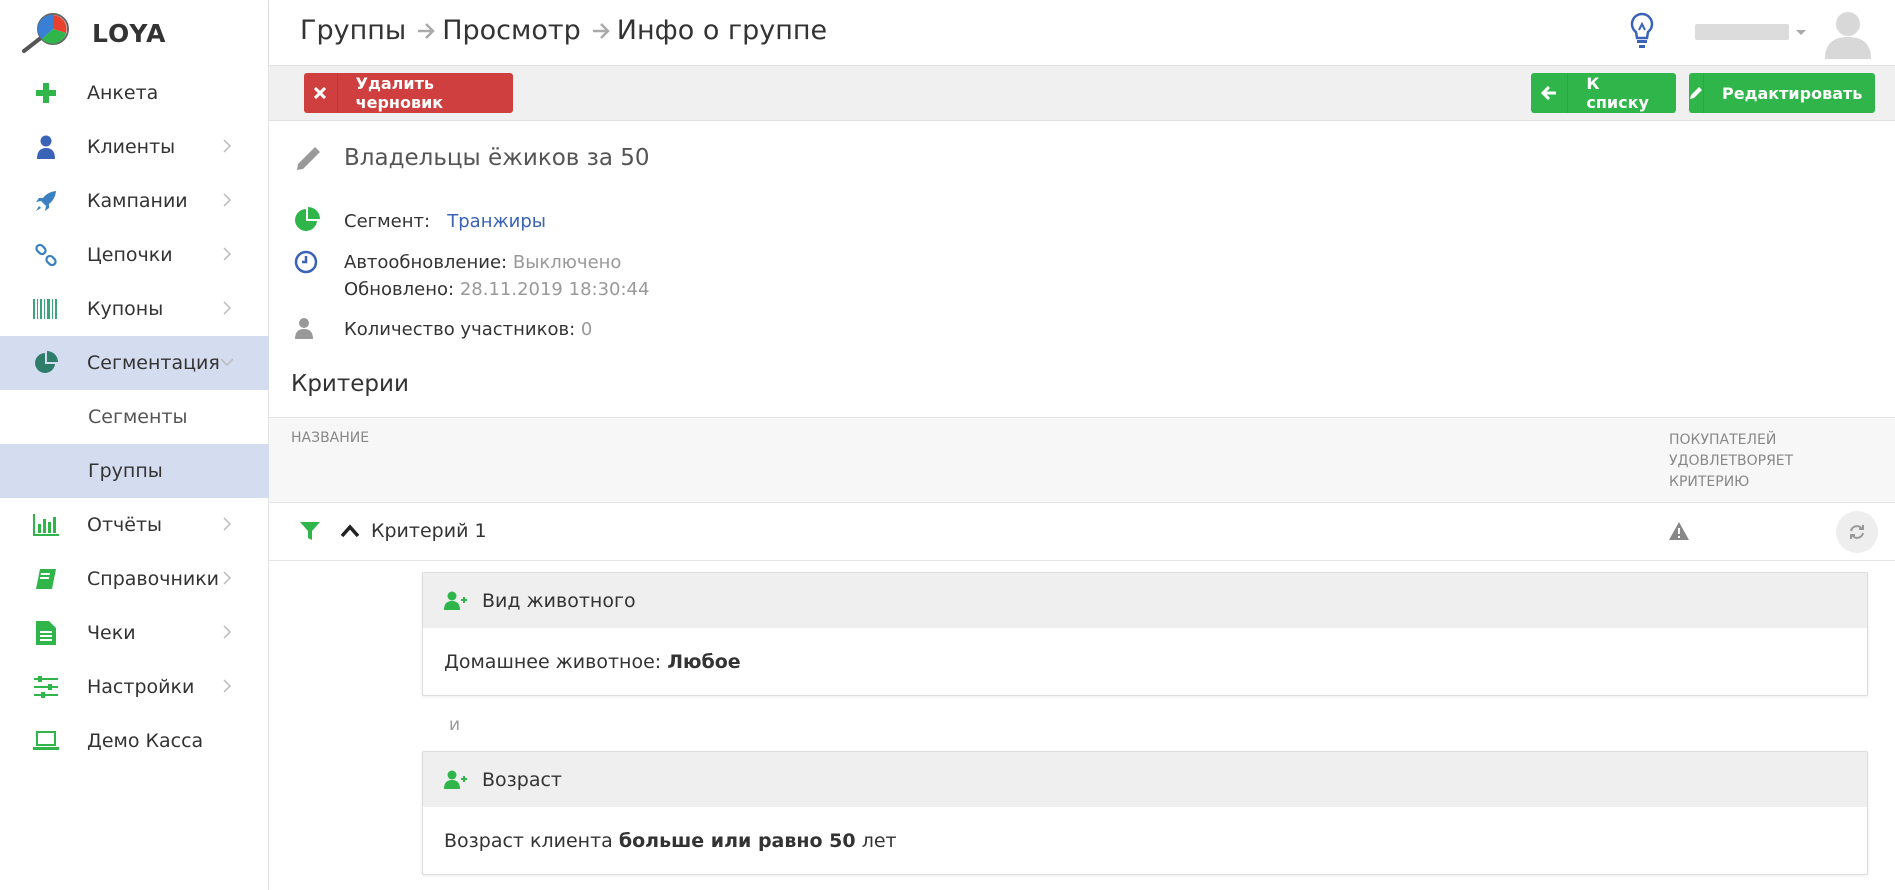 The width and height of the screenshot is (1895, 890). I want to click on criteria-connector: и, so click(455, 725).